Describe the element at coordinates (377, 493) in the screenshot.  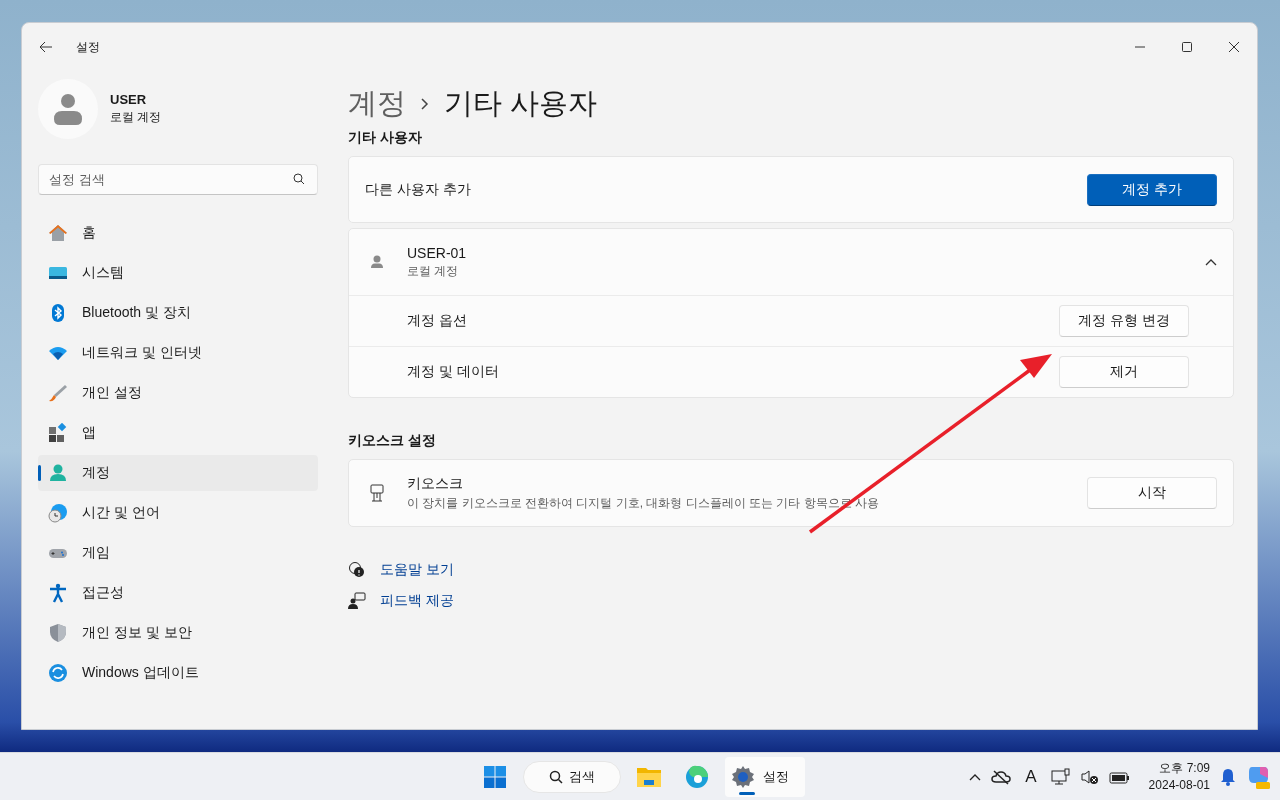
I see `kiosk-icon` at that location.